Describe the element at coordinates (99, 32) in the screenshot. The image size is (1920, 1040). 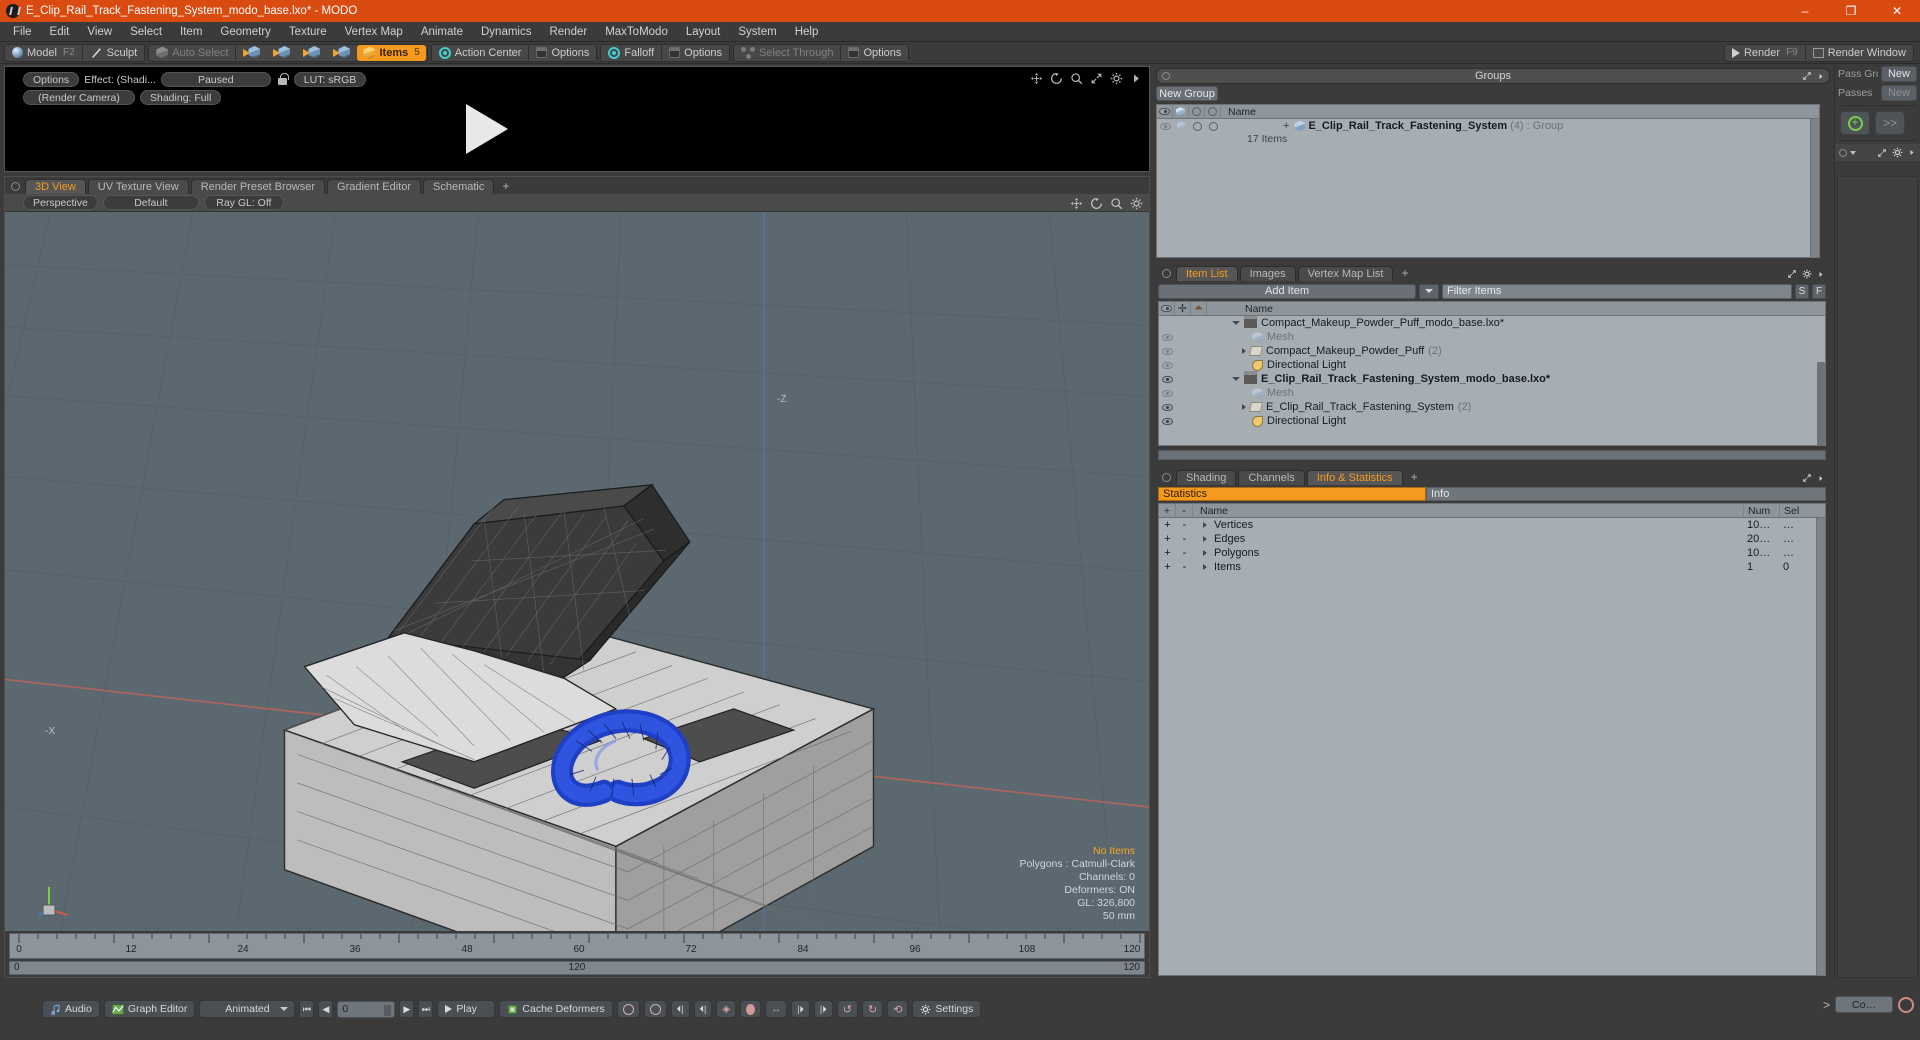
I see `menu-view: View` at that location.